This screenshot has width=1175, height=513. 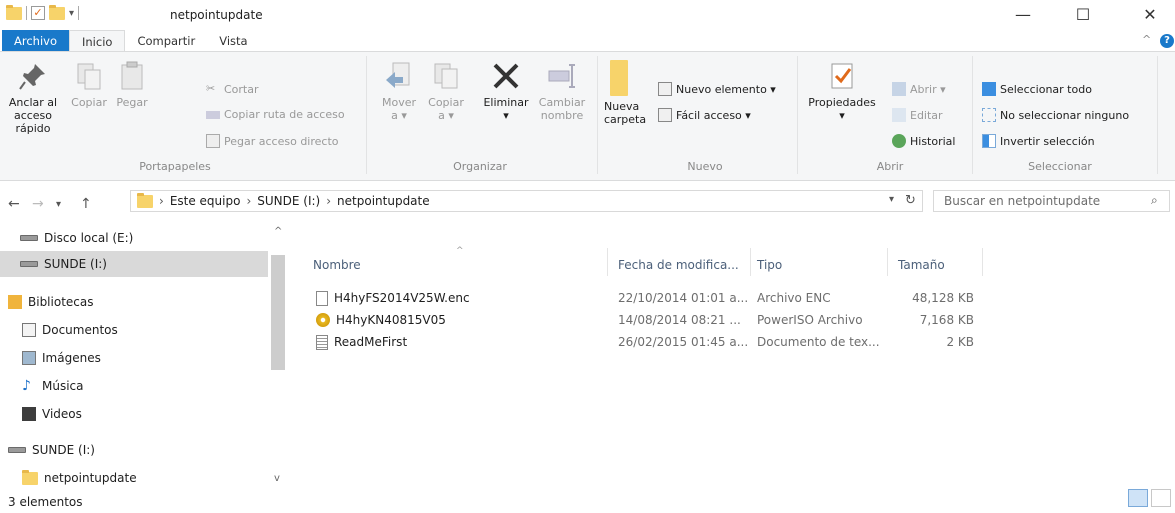 What do you see at coordinates (71, 358) in the screenshot?
I see `nav-label: Imágenes` at bounding box center [71, 358].